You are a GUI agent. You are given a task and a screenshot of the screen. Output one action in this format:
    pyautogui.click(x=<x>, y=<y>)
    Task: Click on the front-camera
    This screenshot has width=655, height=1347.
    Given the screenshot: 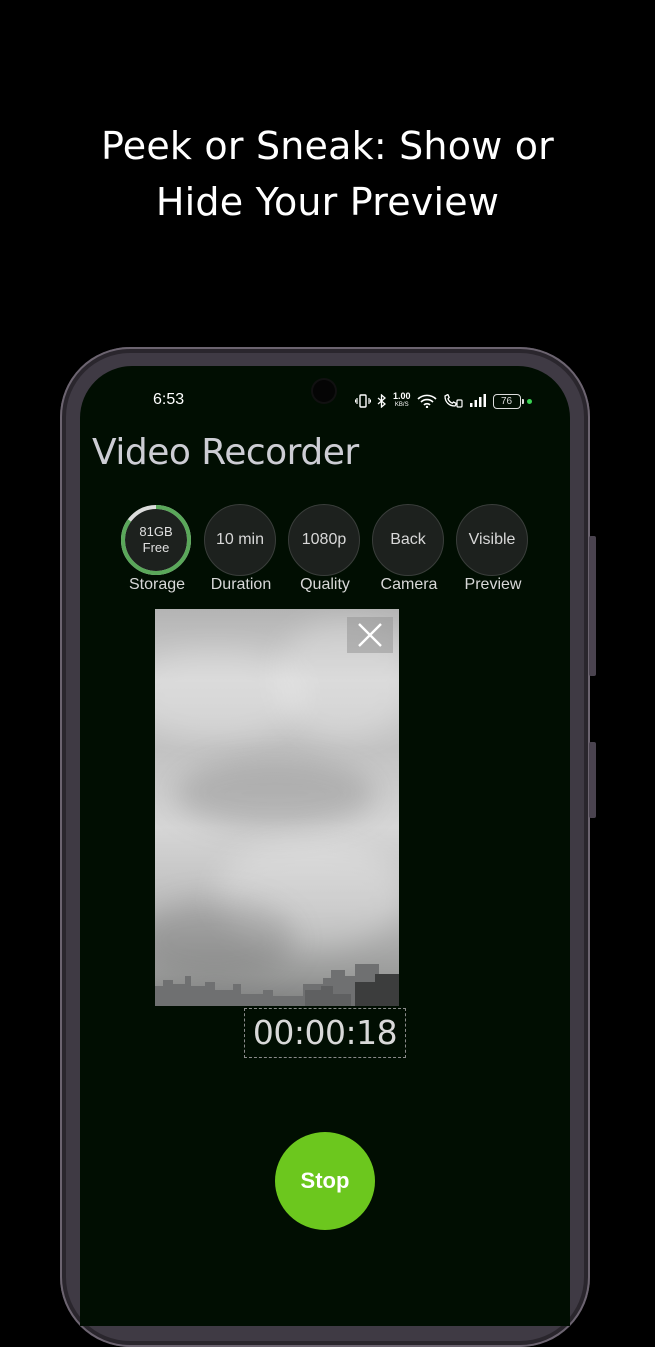 What is the action you would take?
    pyautogui.click(x=324, y=391)
    